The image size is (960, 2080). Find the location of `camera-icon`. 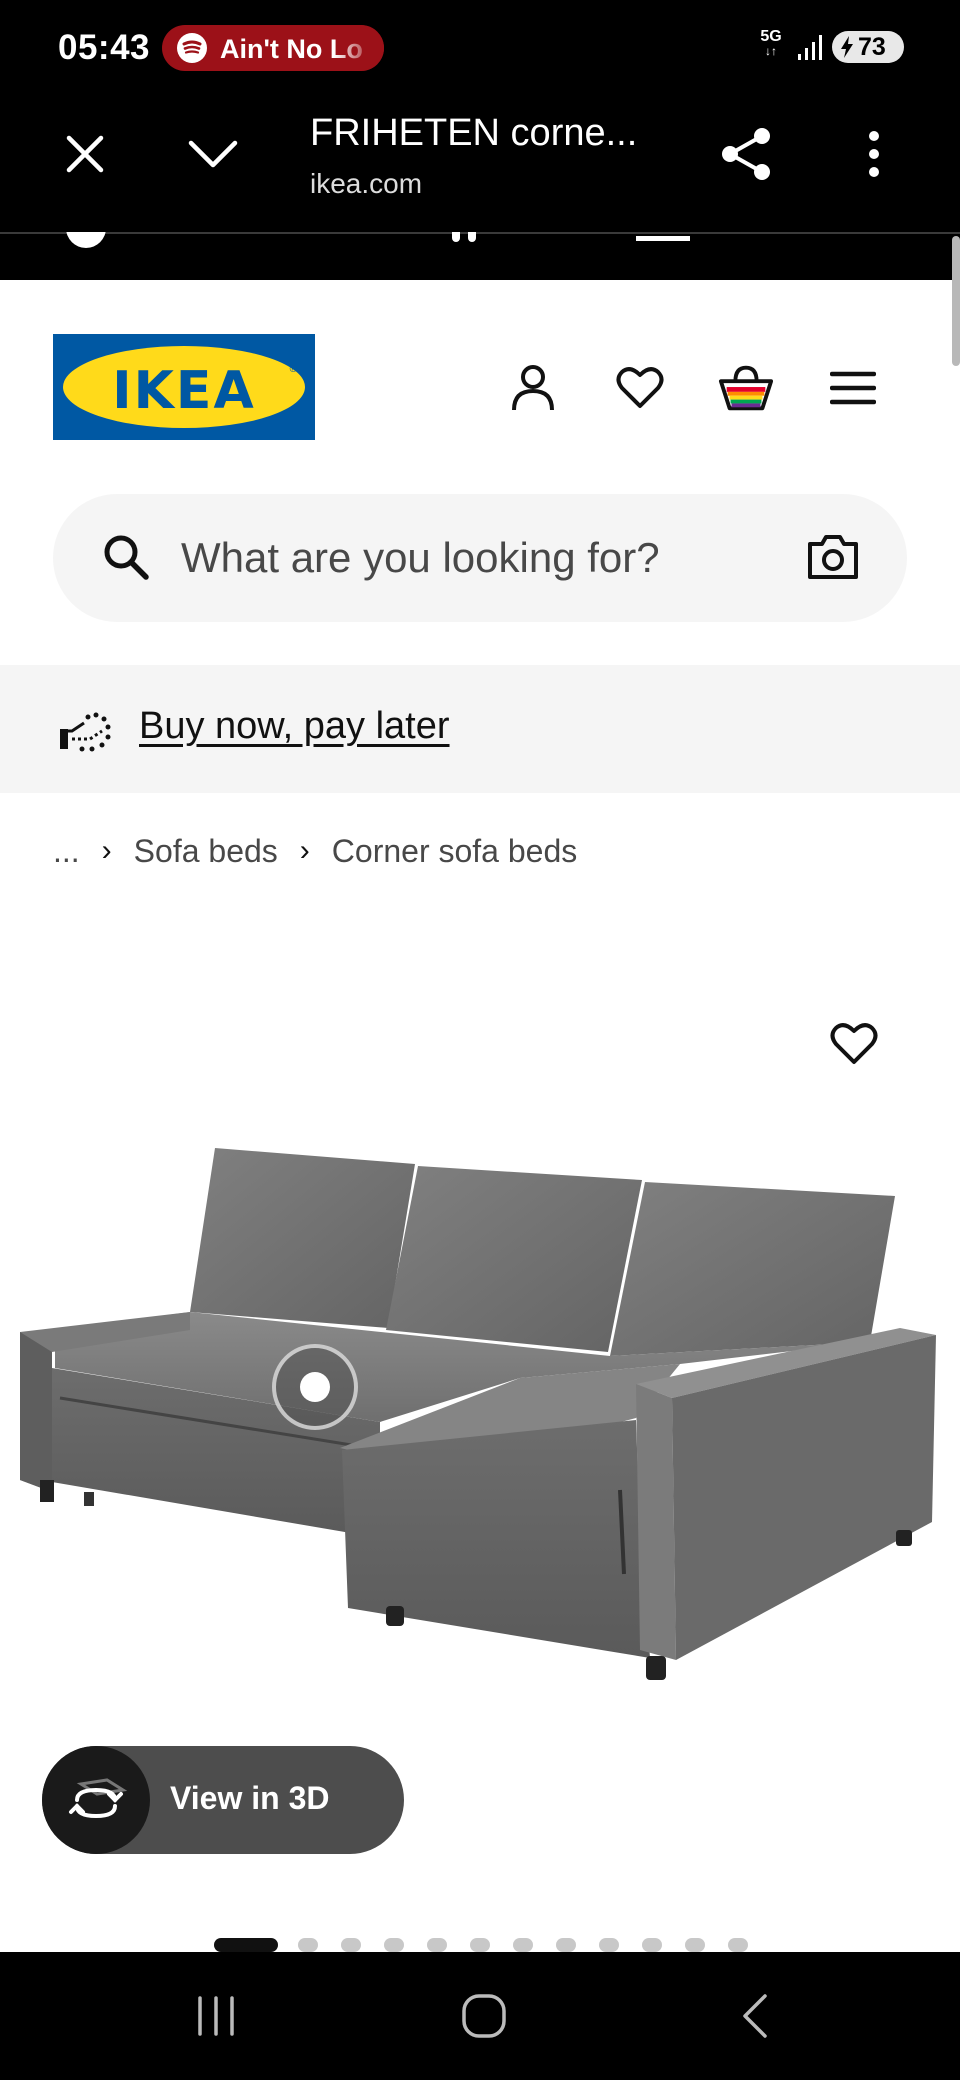

camera-icon is located at coordinates (833, 557).